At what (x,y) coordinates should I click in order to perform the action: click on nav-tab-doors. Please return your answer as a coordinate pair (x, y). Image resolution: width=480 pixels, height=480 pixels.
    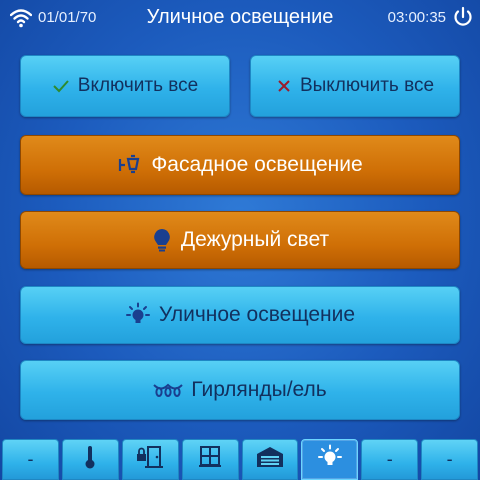
    Looking at the image, I should click on (150, 459).